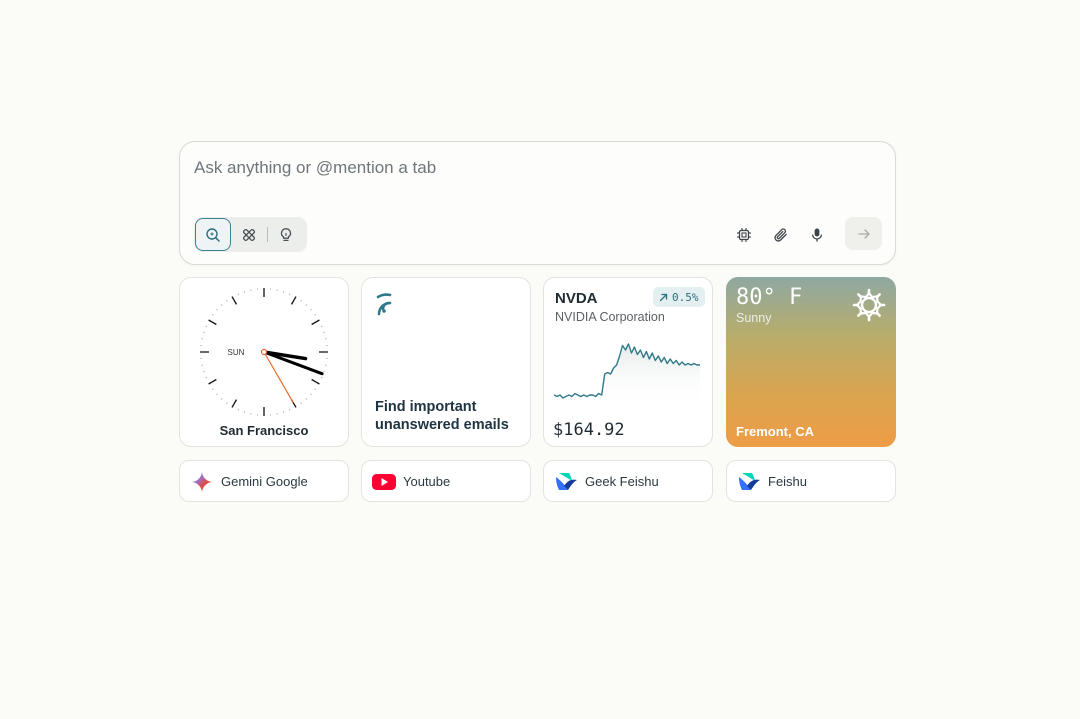 This screenshot has height=719, width=1080. Describe the element at coordinates (788, 481) in the screenshot. I see `shortcut-label: Feishu` at that location.